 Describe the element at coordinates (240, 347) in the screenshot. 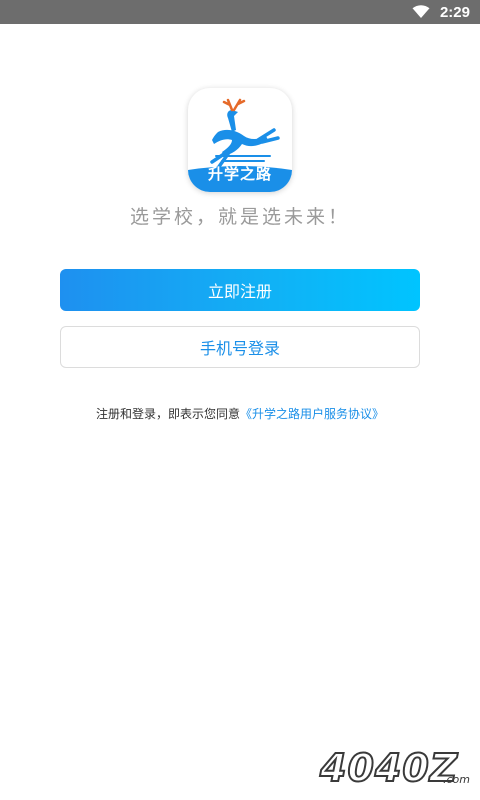

I see `phone-login-button: 手机号登录` at that location.